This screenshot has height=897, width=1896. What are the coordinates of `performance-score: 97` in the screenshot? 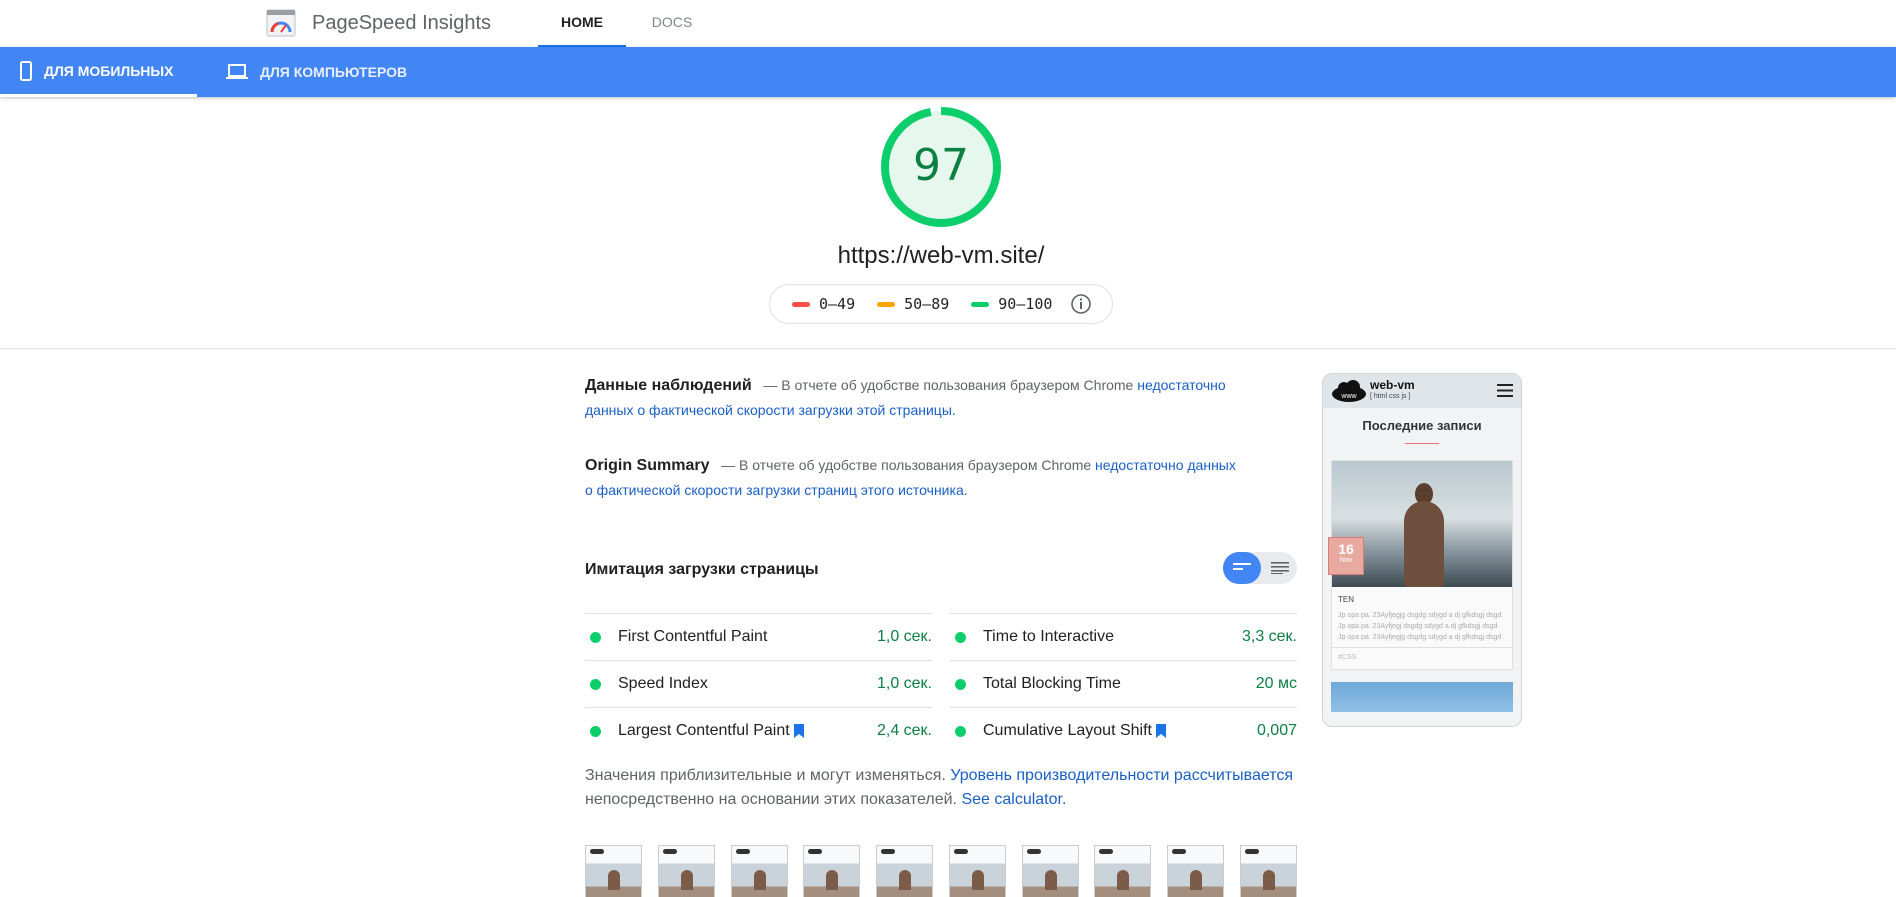 It's located at (941, 165).